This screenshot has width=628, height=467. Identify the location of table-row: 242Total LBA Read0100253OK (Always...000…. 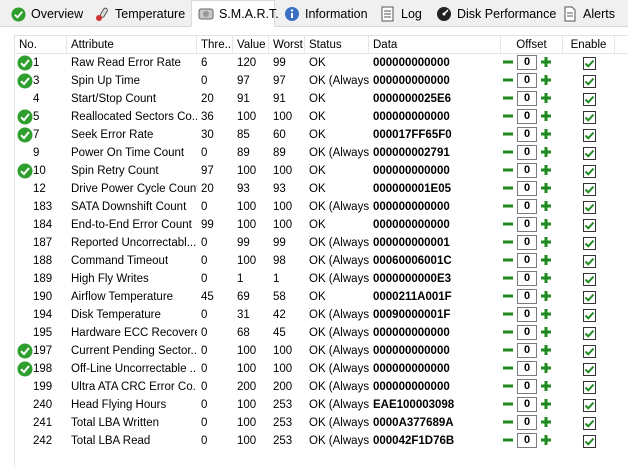
(321, 441).